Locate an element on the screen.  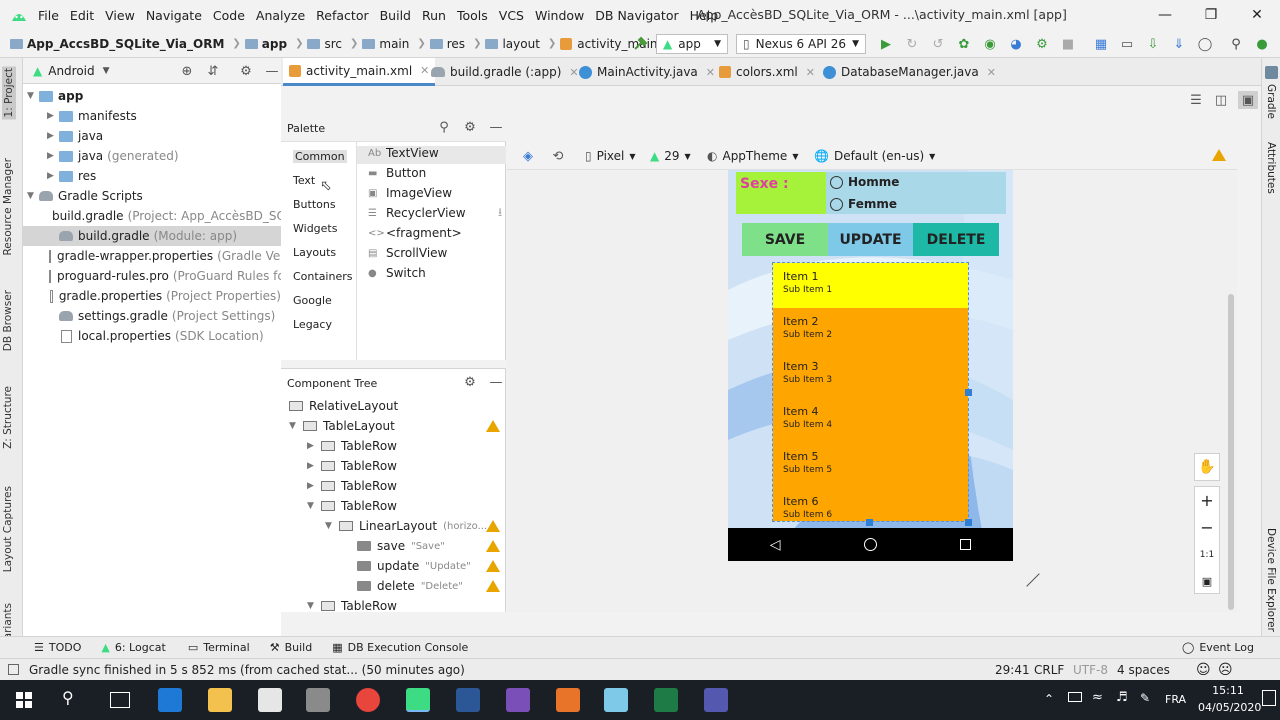
attach-debugger-icon: ◉ is located at coordinates (990, 44).